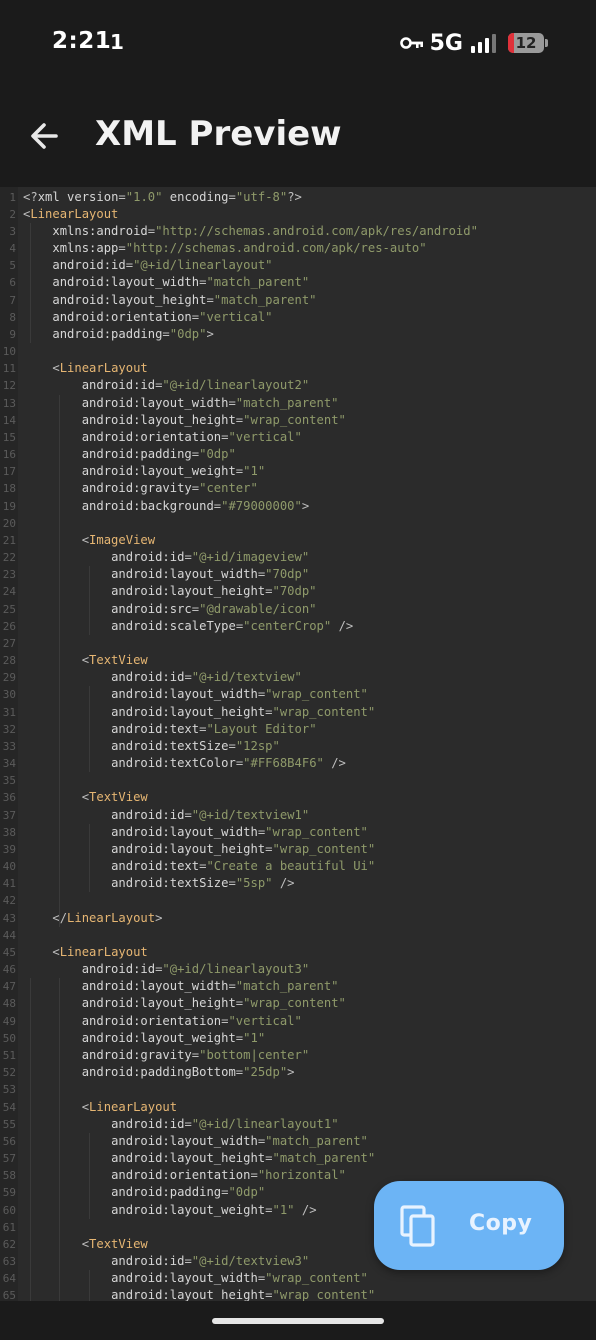  Describe the element at coordinates (12, 197) in the screenshot. I see `line-number: 1` at that location.